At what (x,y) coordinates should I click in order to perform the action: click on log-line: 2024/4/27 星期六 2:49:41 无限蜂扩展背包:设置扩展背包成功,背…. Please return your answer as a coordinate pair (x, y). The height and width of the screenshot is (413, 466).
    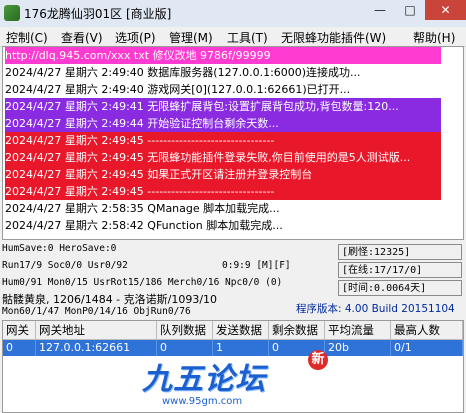
    Looking at the image, I should click on (223, 106).